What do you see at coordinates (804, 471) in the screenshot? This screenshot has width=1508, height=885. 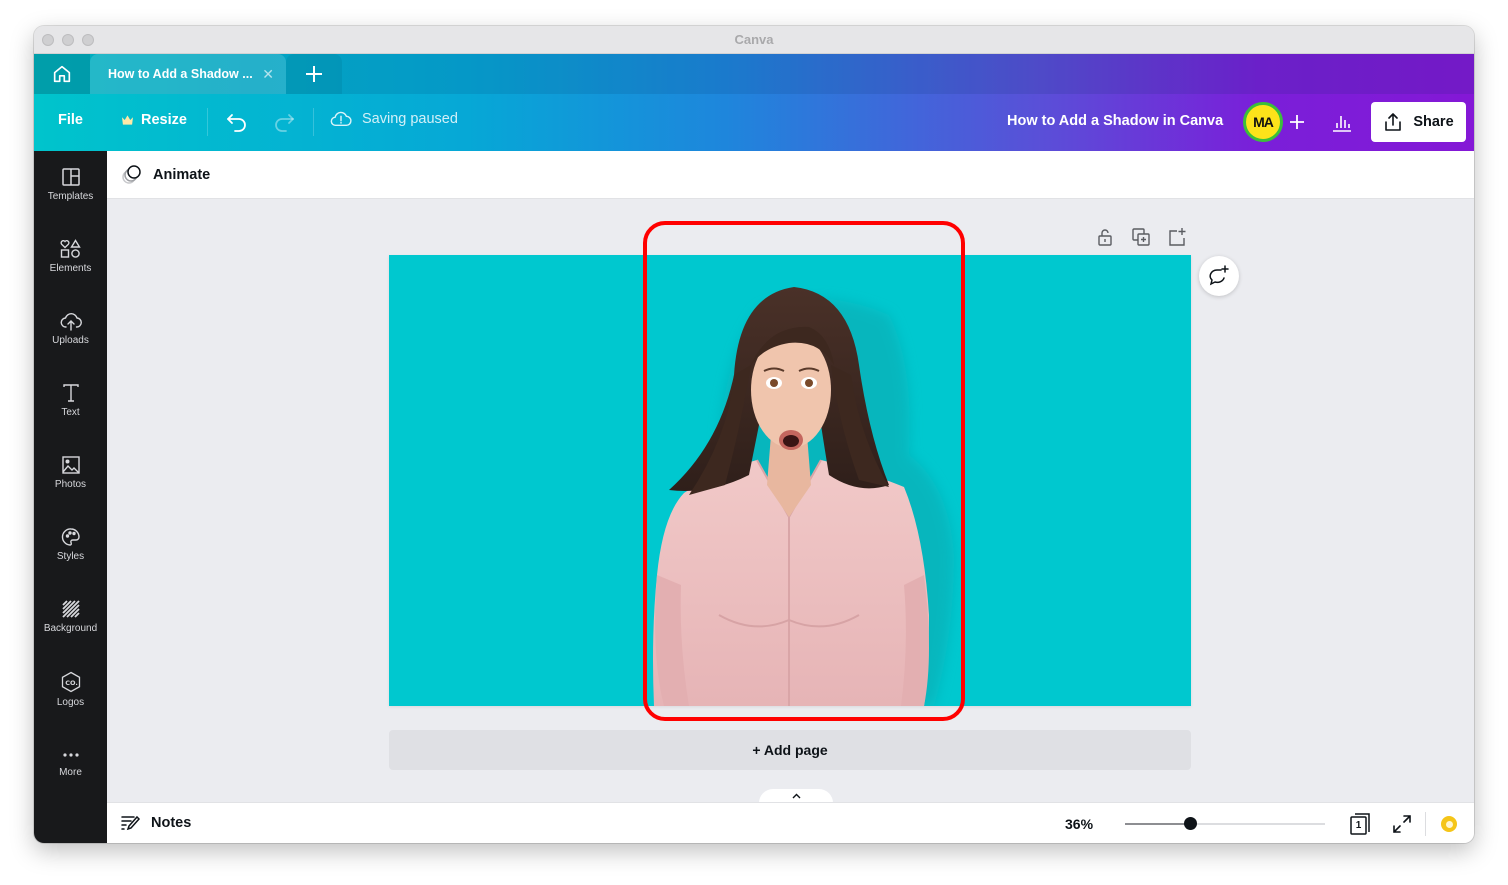 I see `highlight-box` at bounding box center [804, 471].